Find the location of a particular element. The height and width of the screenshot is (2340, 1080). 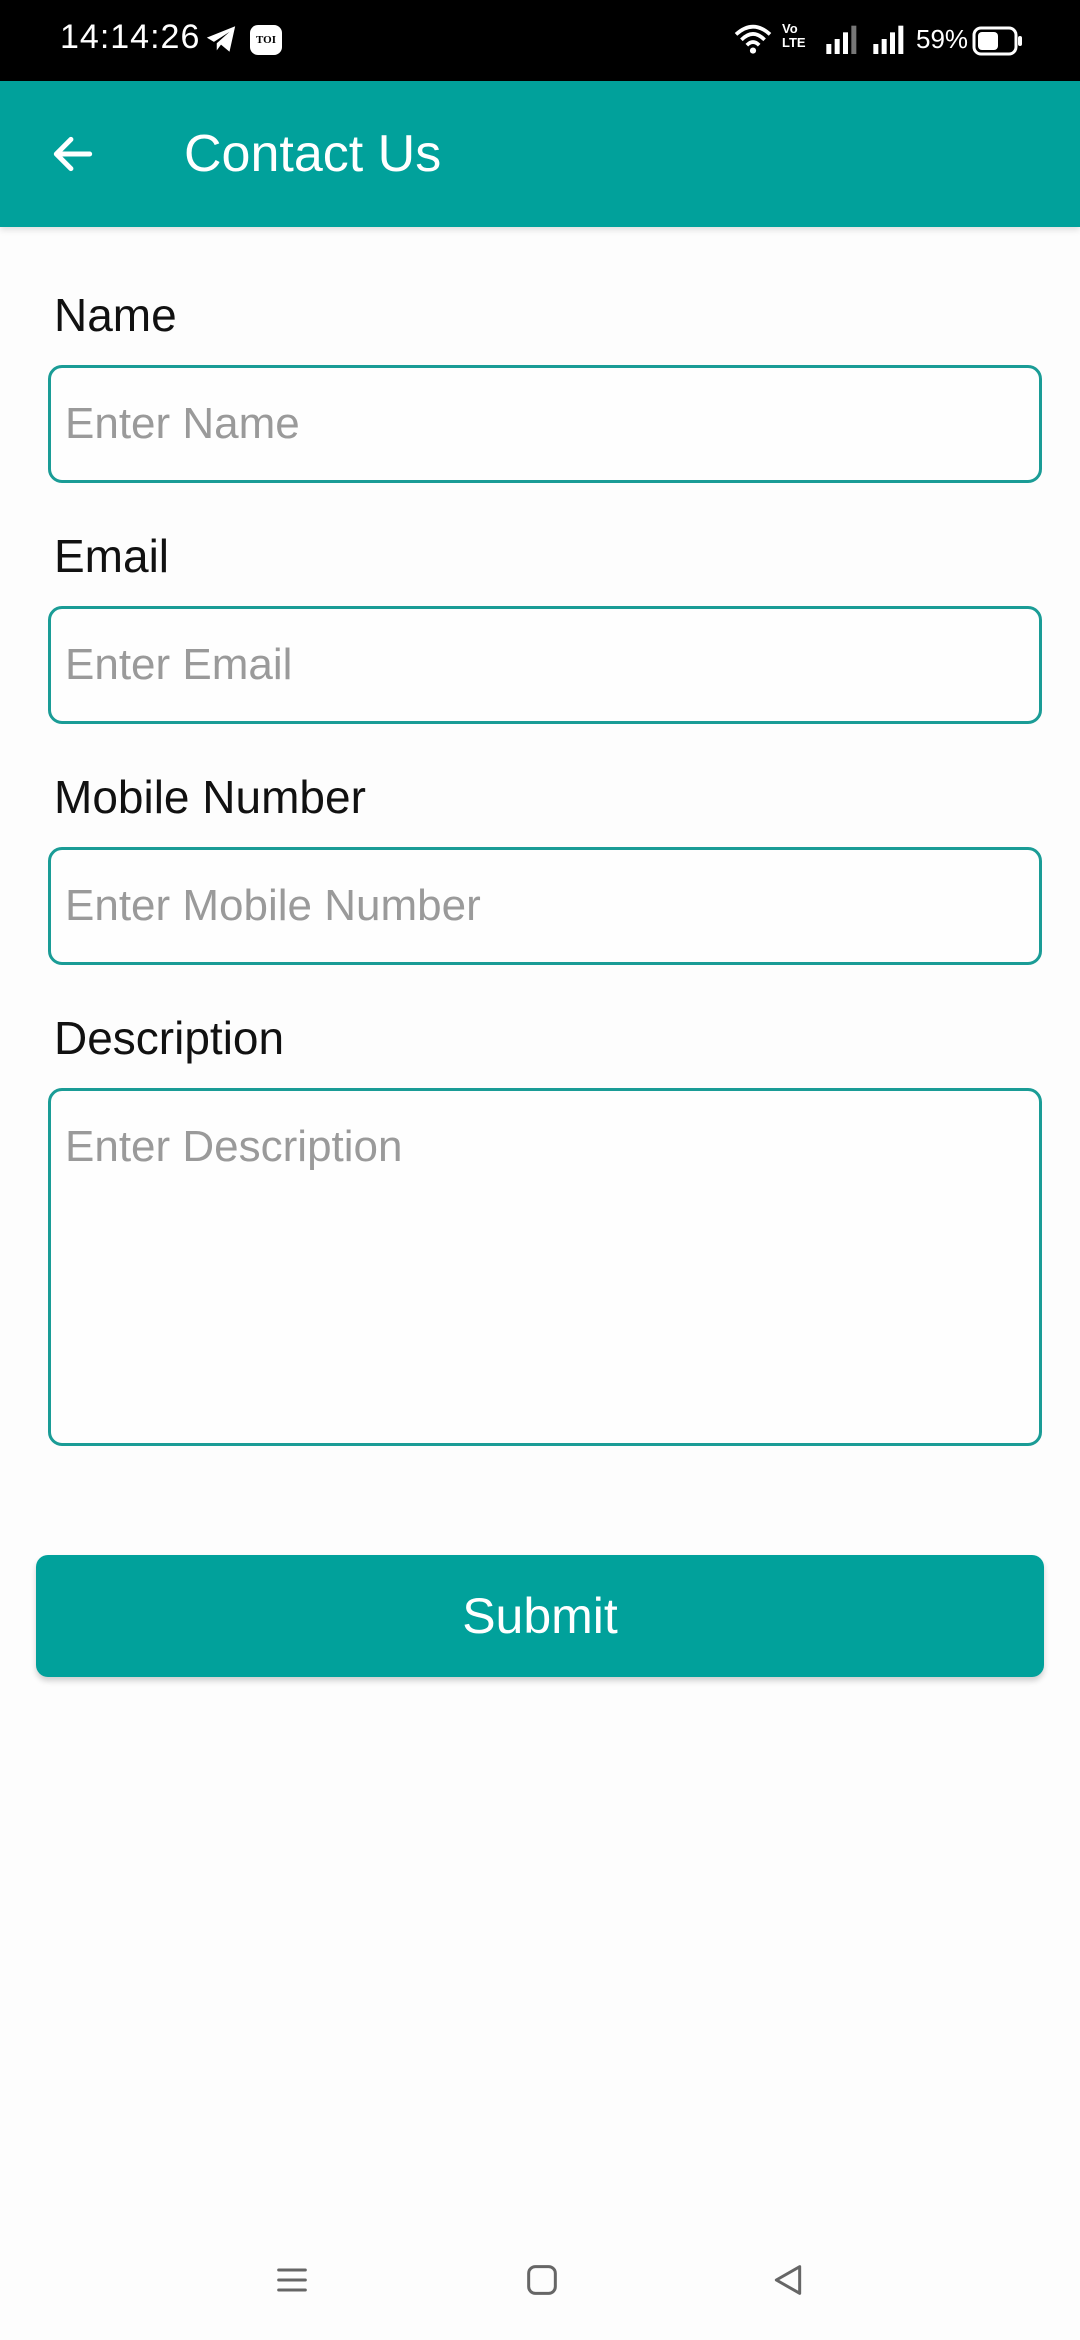

system-nav-bar is located at coordinates (540, 2290).